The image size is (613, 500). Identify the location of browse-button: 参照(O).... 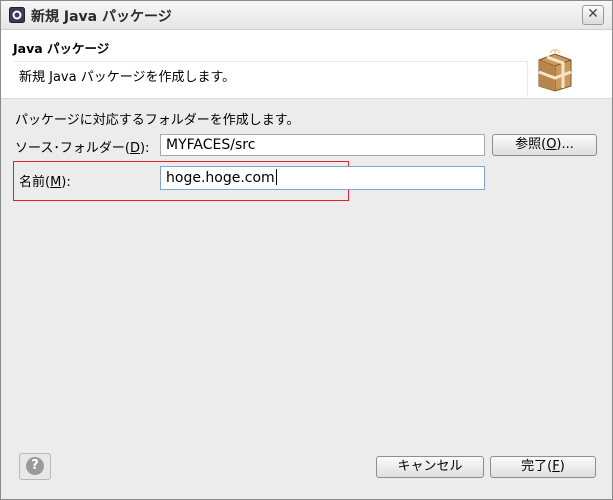
(544, 145).